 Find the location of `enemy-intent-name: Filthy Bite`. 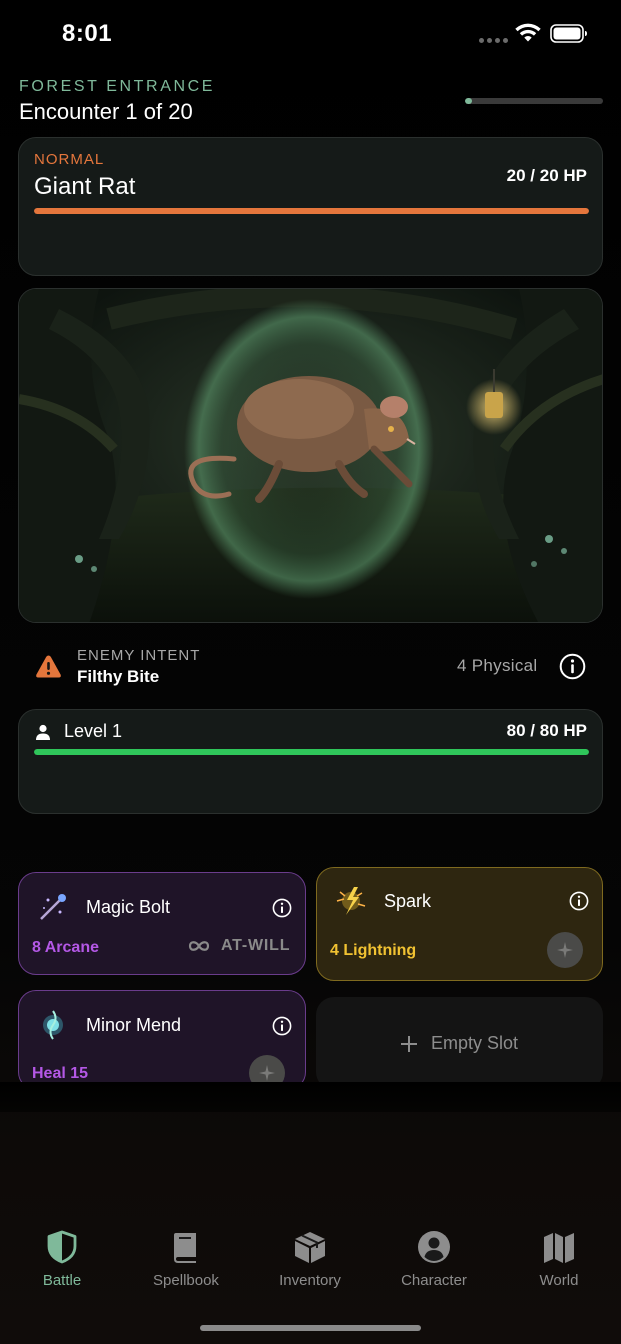

enemy-intent-name: Filthy Bite is located at coordinates (118, 676).